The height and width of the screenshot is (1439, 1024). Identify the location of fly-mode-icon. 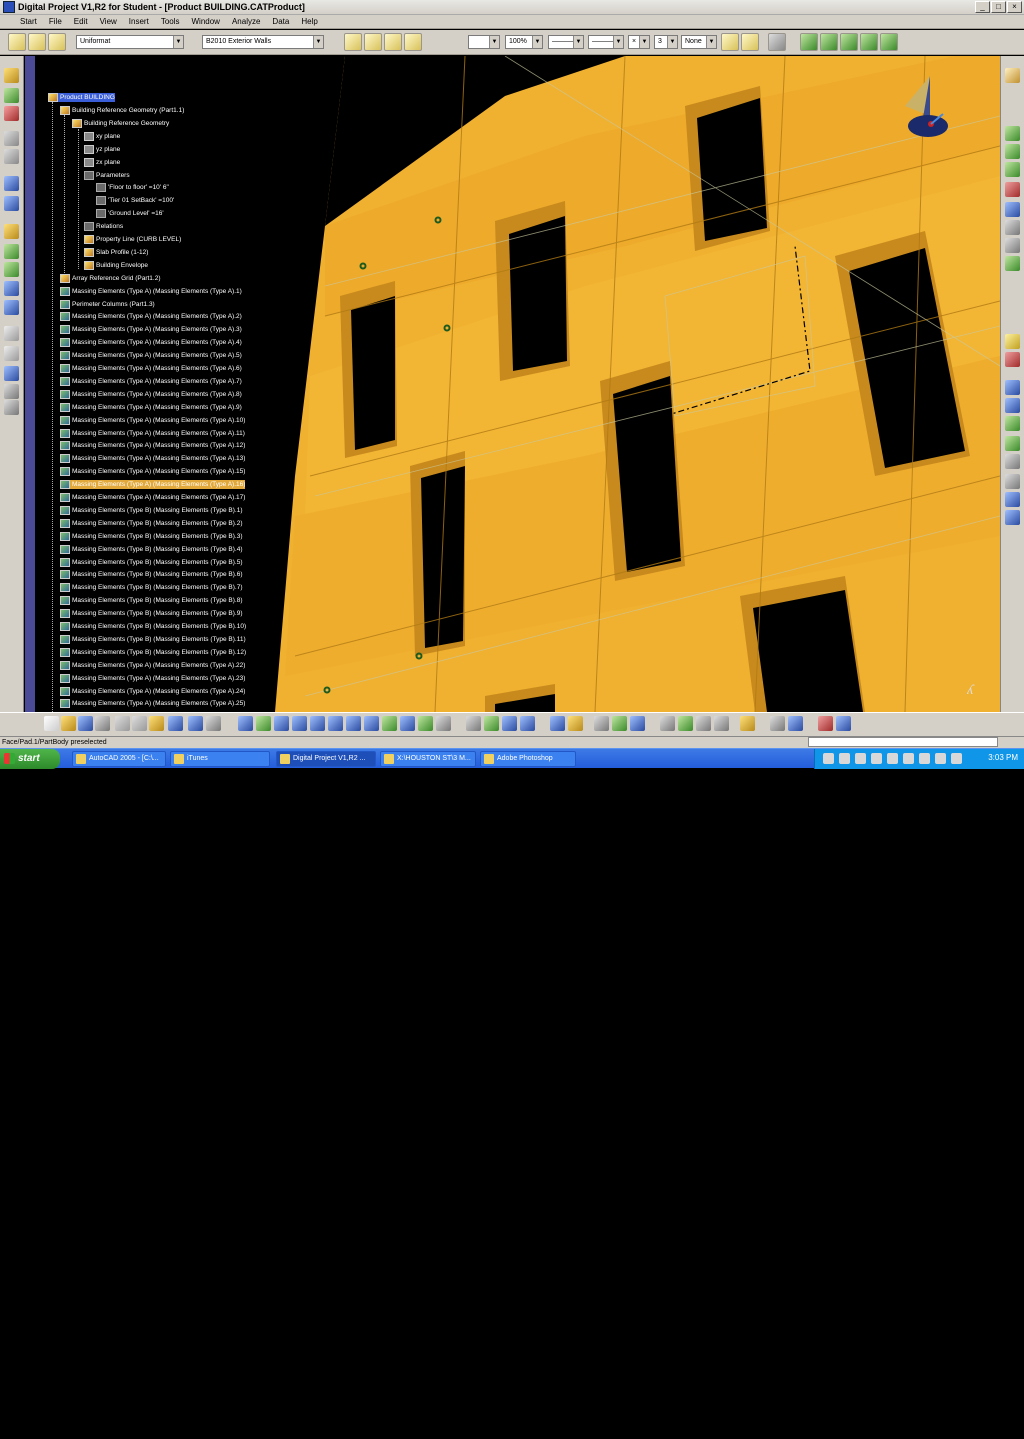
(245, 723).